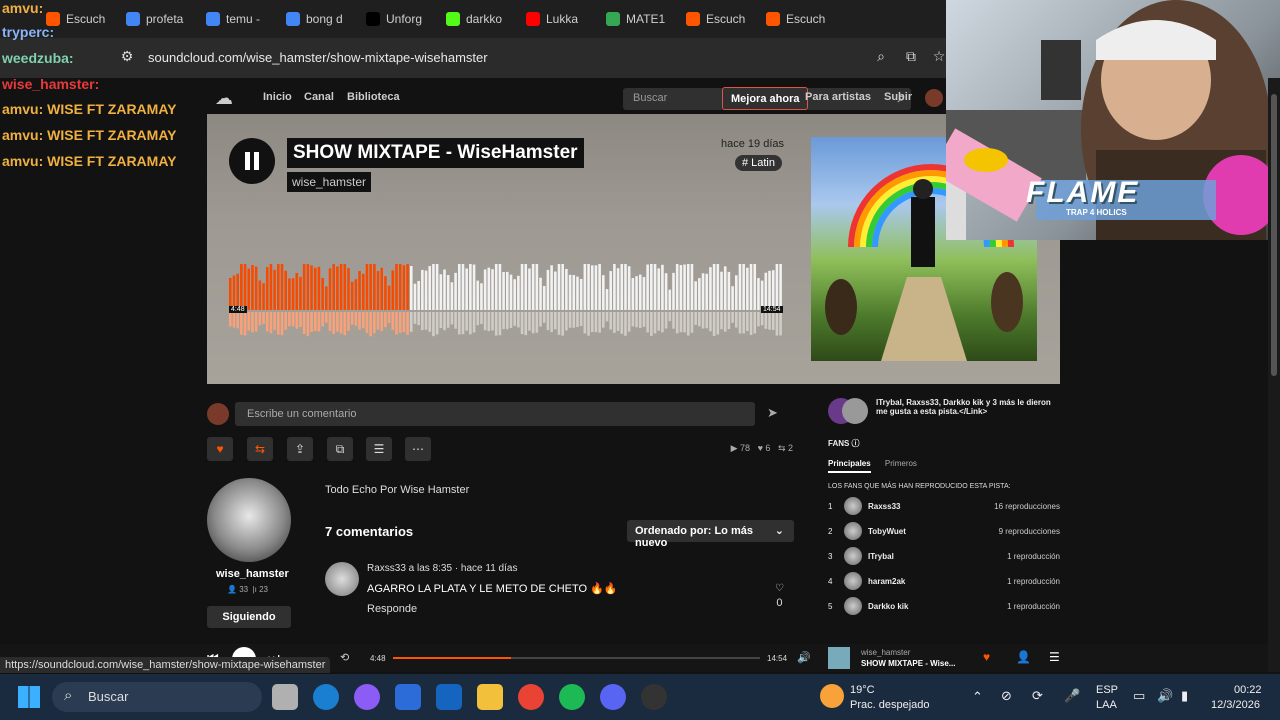  What do you see at coordinates (323, 19) in the screenshot?
I see `browser-tab: bong d` at bounding box center [323, 19].